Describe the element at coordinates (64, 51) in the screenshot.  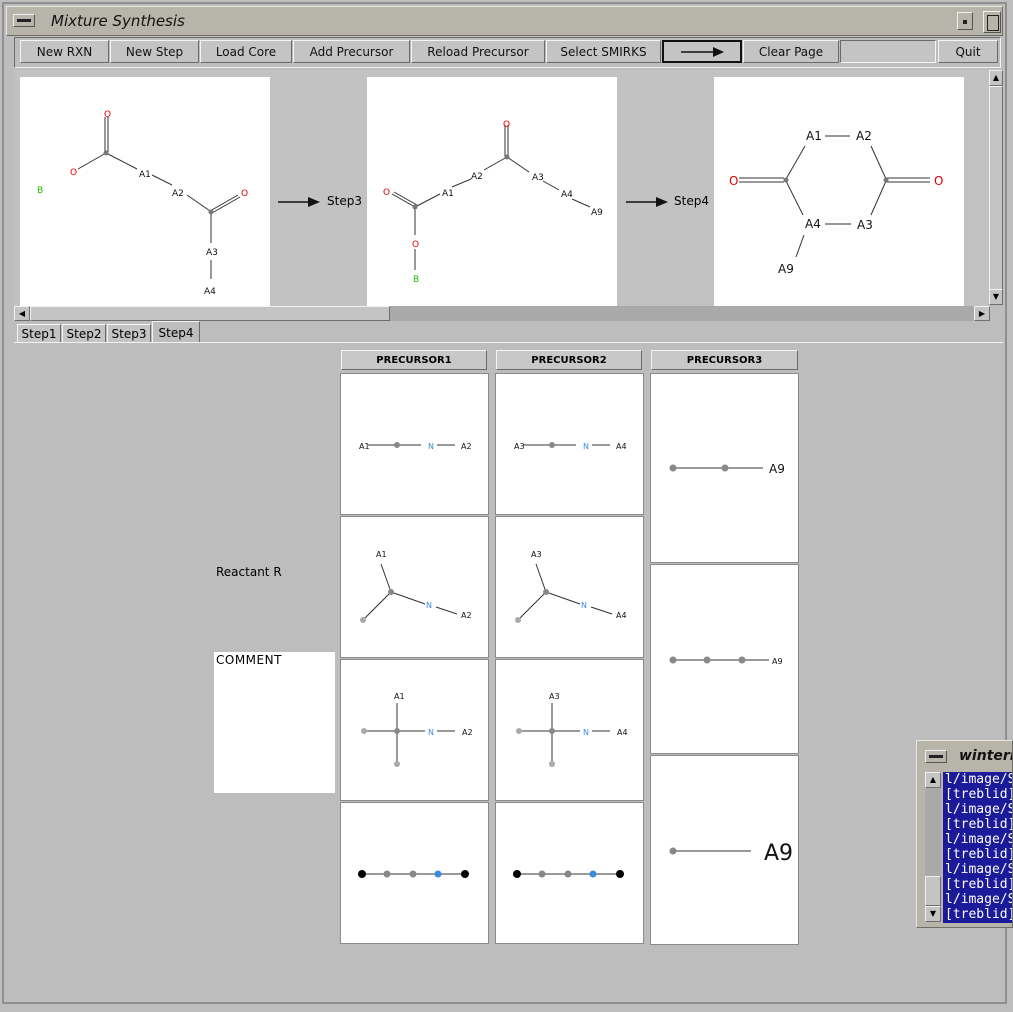
I see `new-rxn-button: New RXN` at that location.